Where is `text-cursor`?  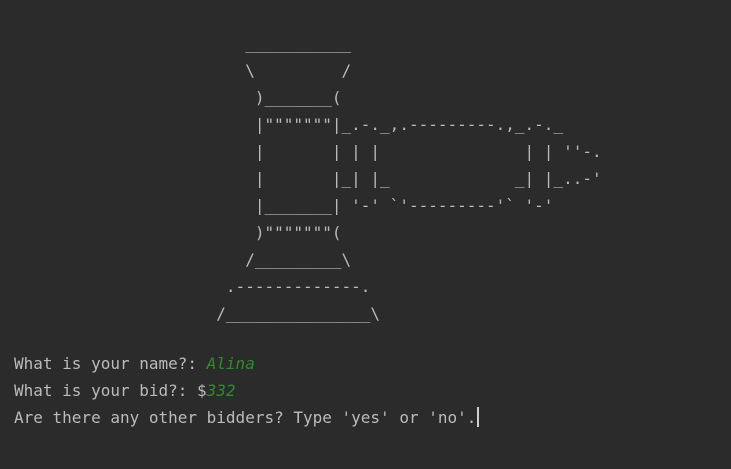
text-cursor is located at coordinates (478, 417).